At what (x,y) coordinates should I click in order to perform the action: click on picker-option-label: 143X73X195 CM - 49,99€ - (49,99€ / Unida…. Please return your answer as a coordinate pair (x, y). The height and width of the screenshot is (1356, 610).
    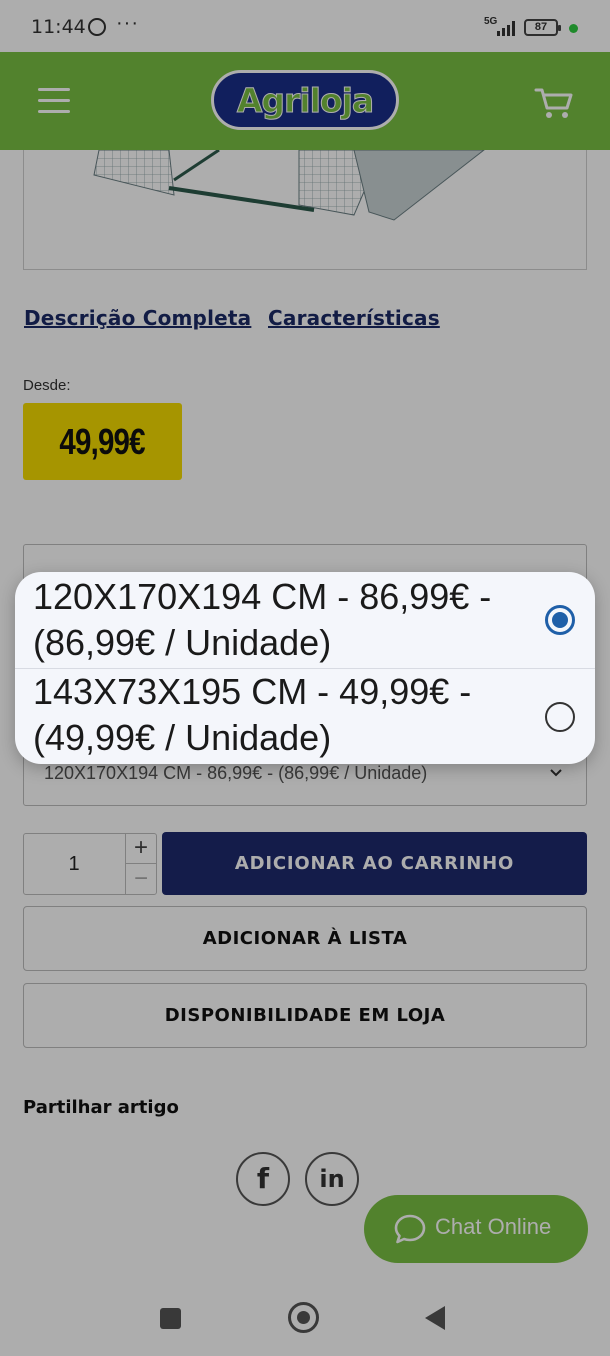
    Looking at the image, I should click on (252, 714).